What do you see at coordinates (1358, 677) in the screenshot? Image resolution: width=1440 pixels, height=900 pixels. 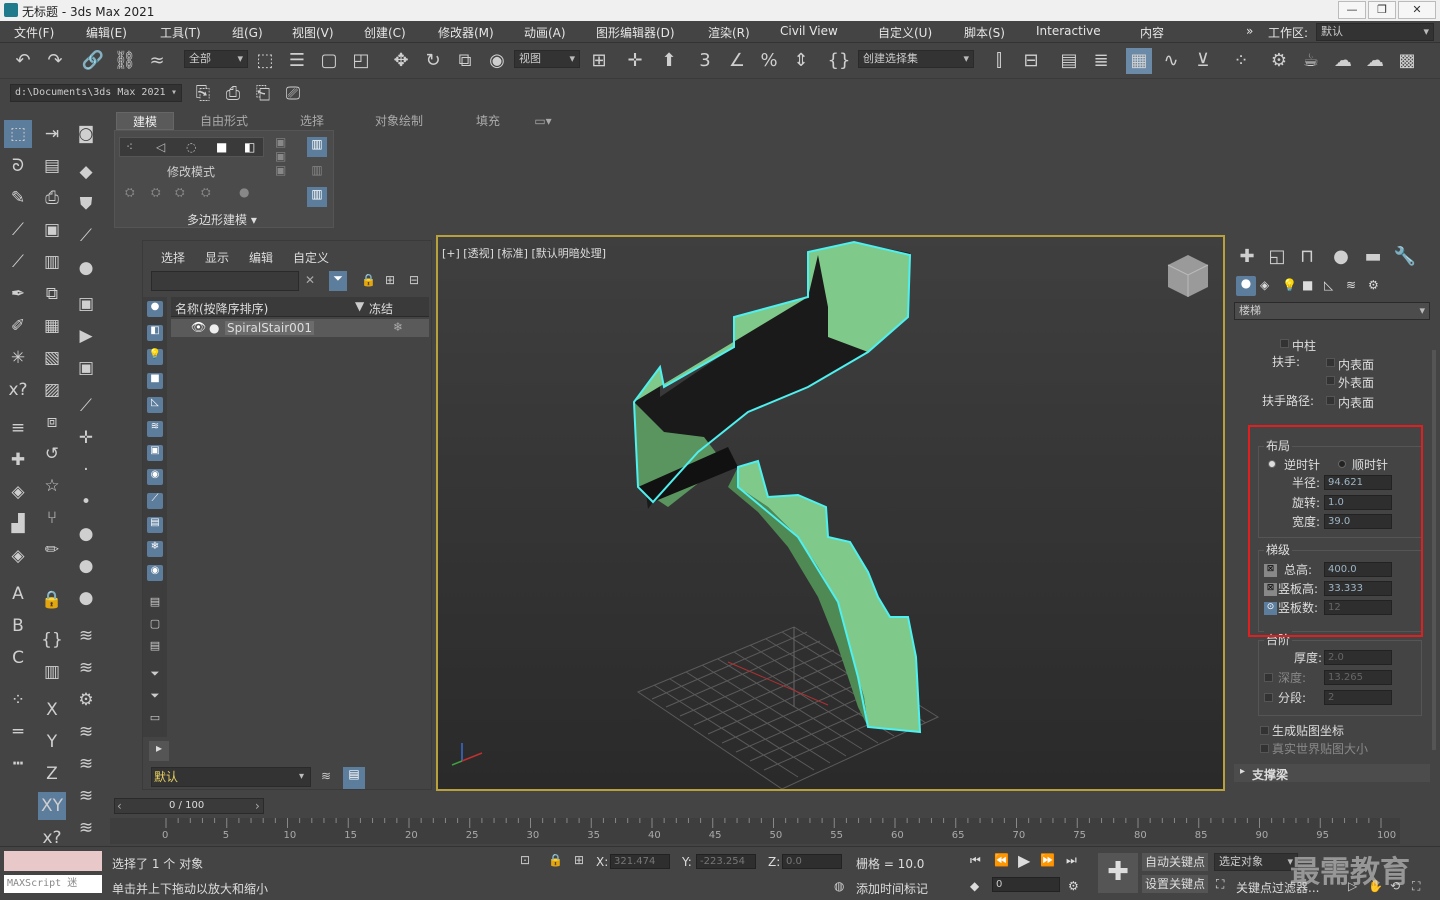 I see `depth-spinner: 13.265` at bounding box center [1358, 677].